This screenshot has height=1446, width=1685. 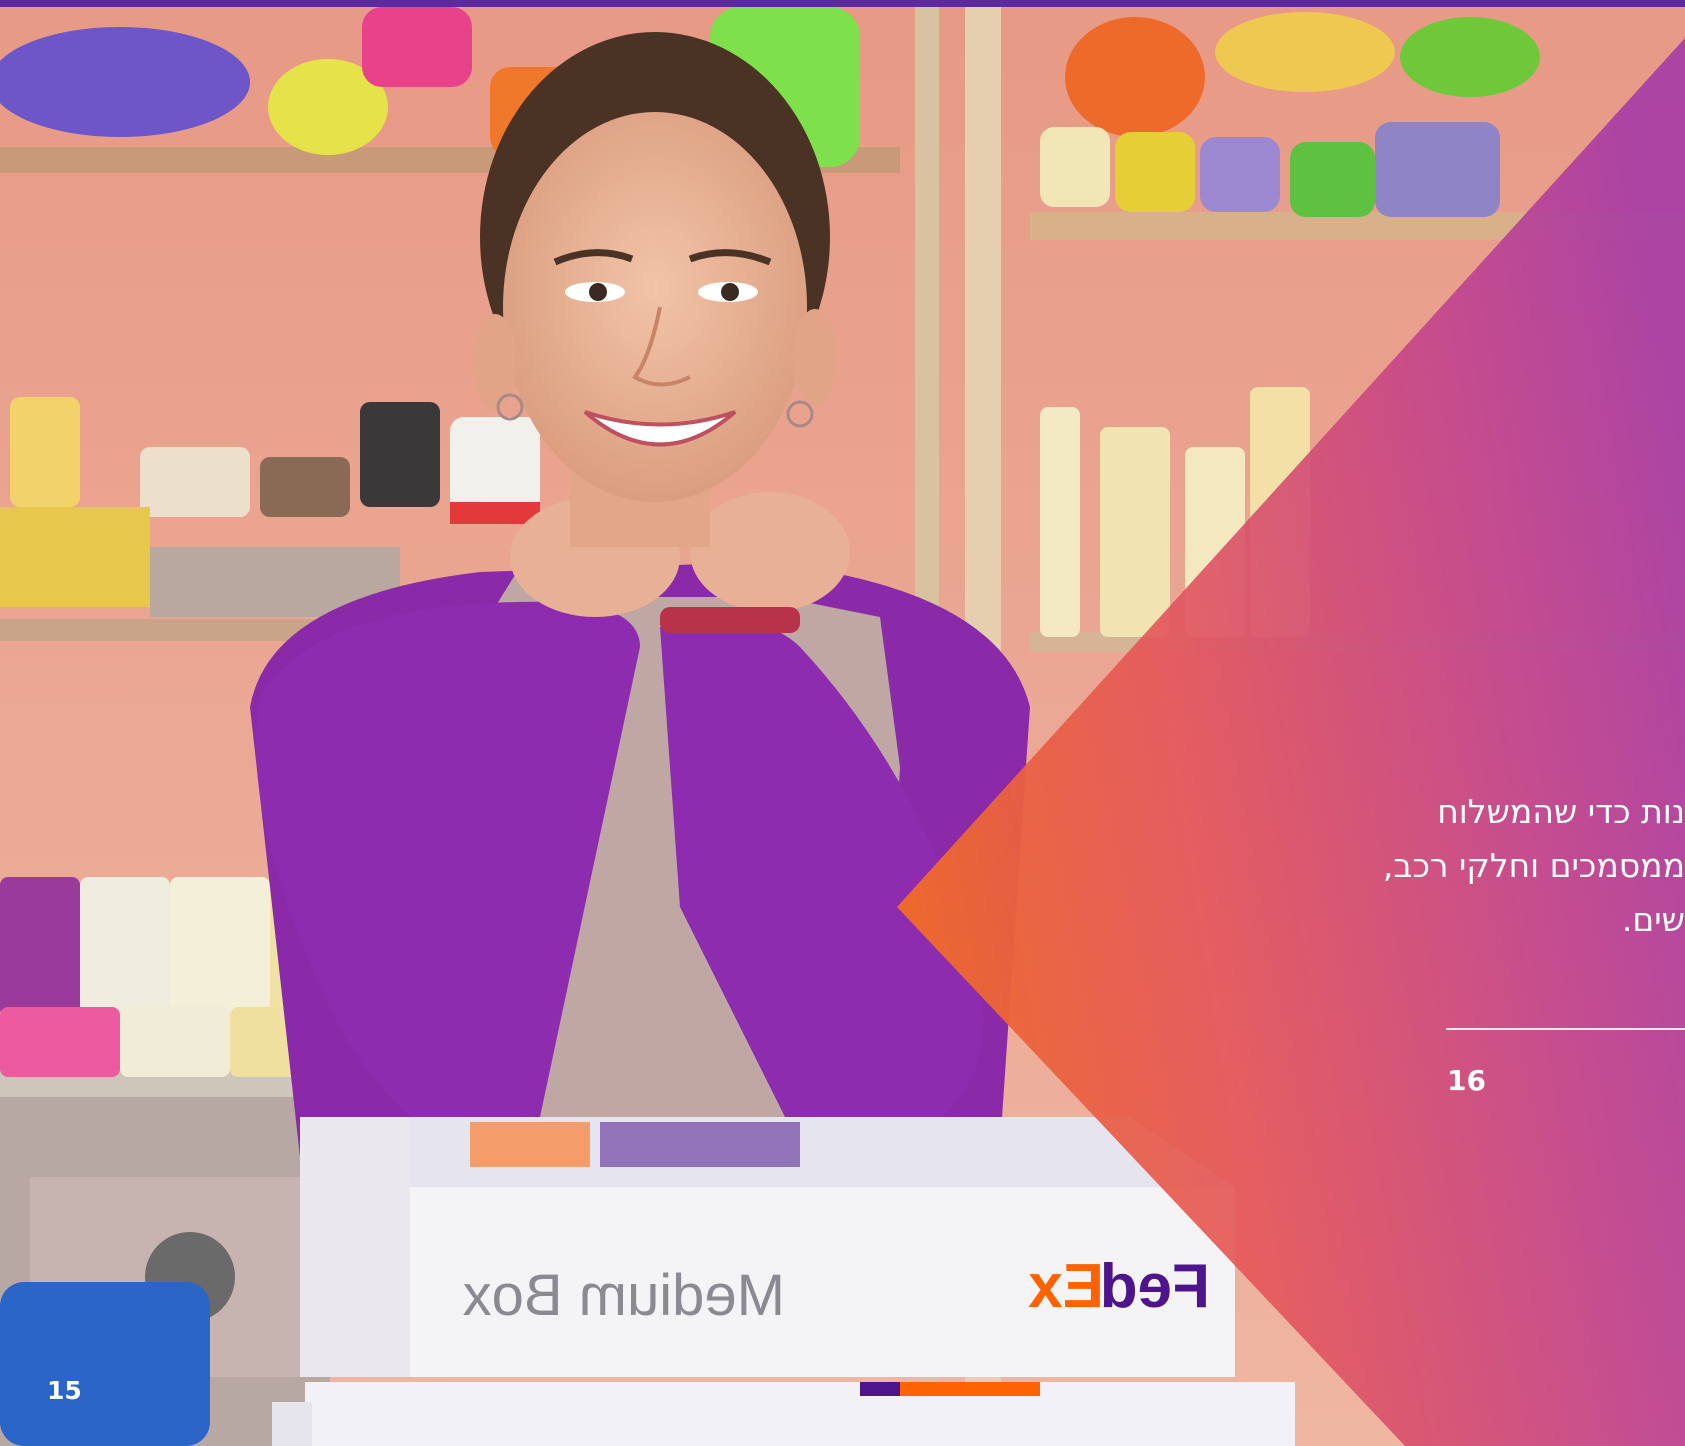 I want to click on body-line: ממסמכים וחלקי רכב,, so click(x=1535, y=865).